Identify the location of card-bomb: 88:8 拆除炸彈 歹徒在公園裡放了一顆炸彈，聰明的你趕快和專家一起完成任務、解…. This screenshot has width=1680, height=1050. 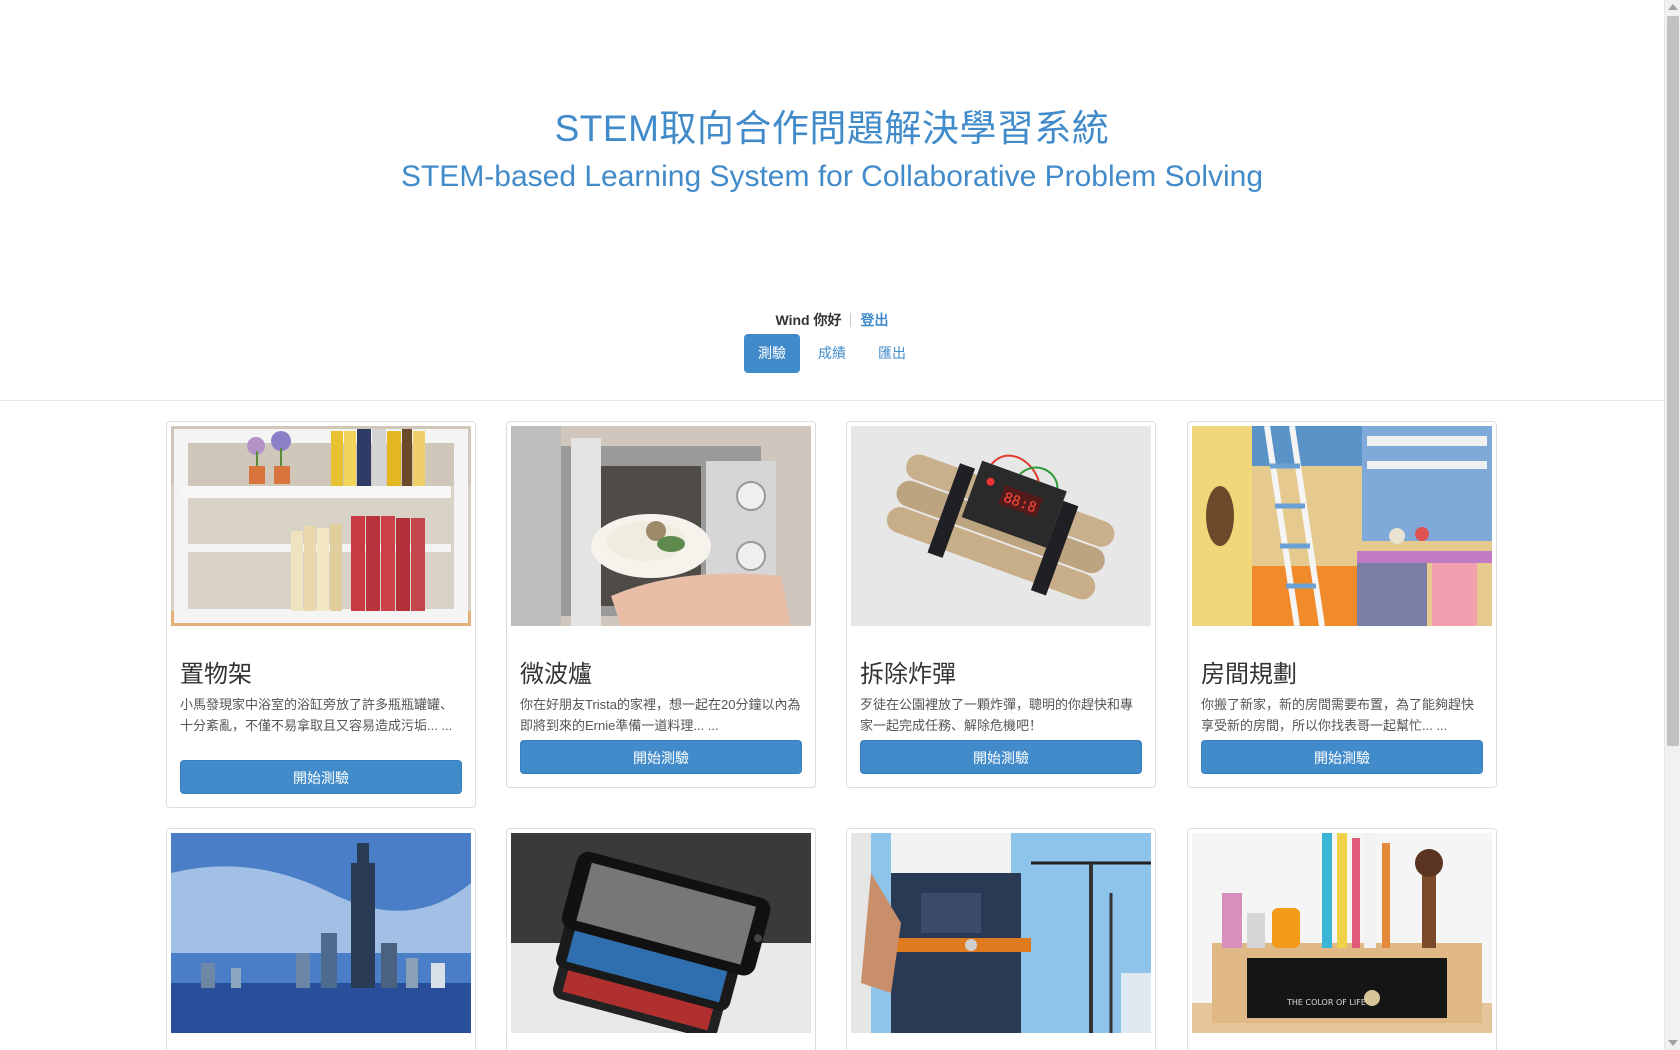
(1001, 604).